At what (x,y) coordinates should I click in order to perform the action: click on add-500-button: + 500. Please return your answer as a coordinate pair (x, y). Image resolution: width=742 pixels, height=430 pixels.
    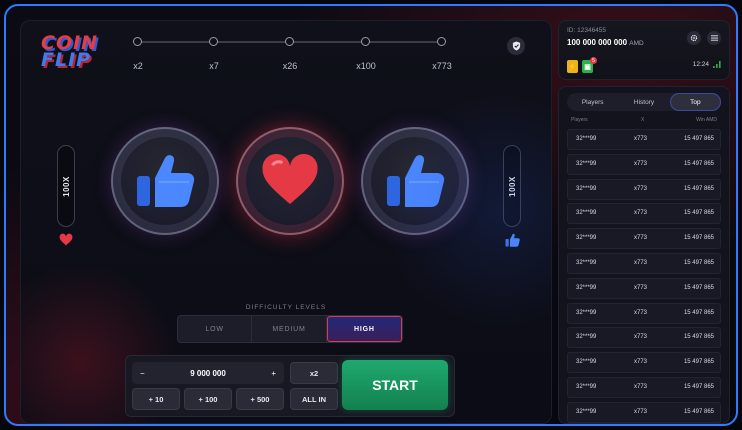
    Looking at the image, I should click on (260, 399).